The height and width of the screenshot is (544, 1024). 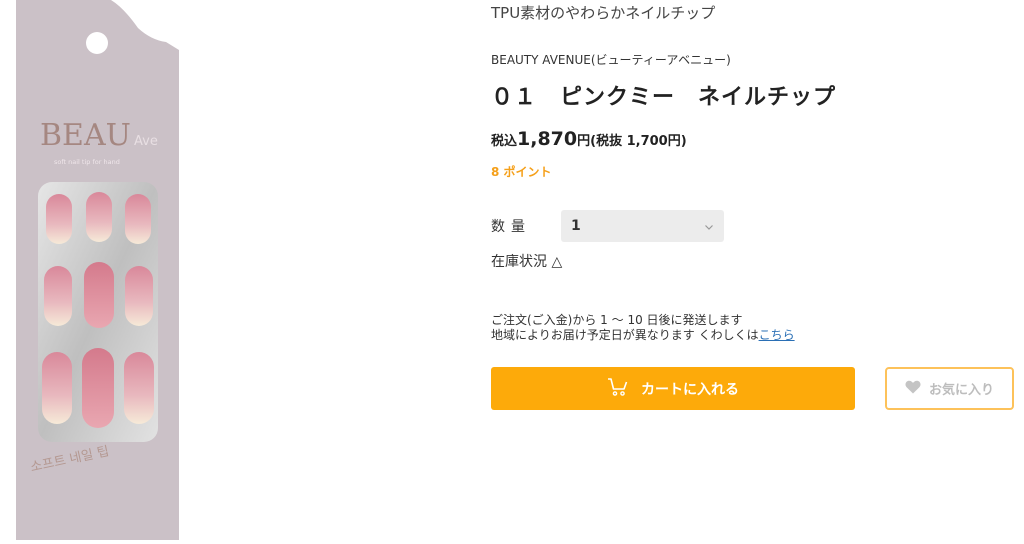 What do you see at coordinates (519, 262) in the screenshot?
I see `stock-label: 在庫状況` at bounding box center [519, 262].